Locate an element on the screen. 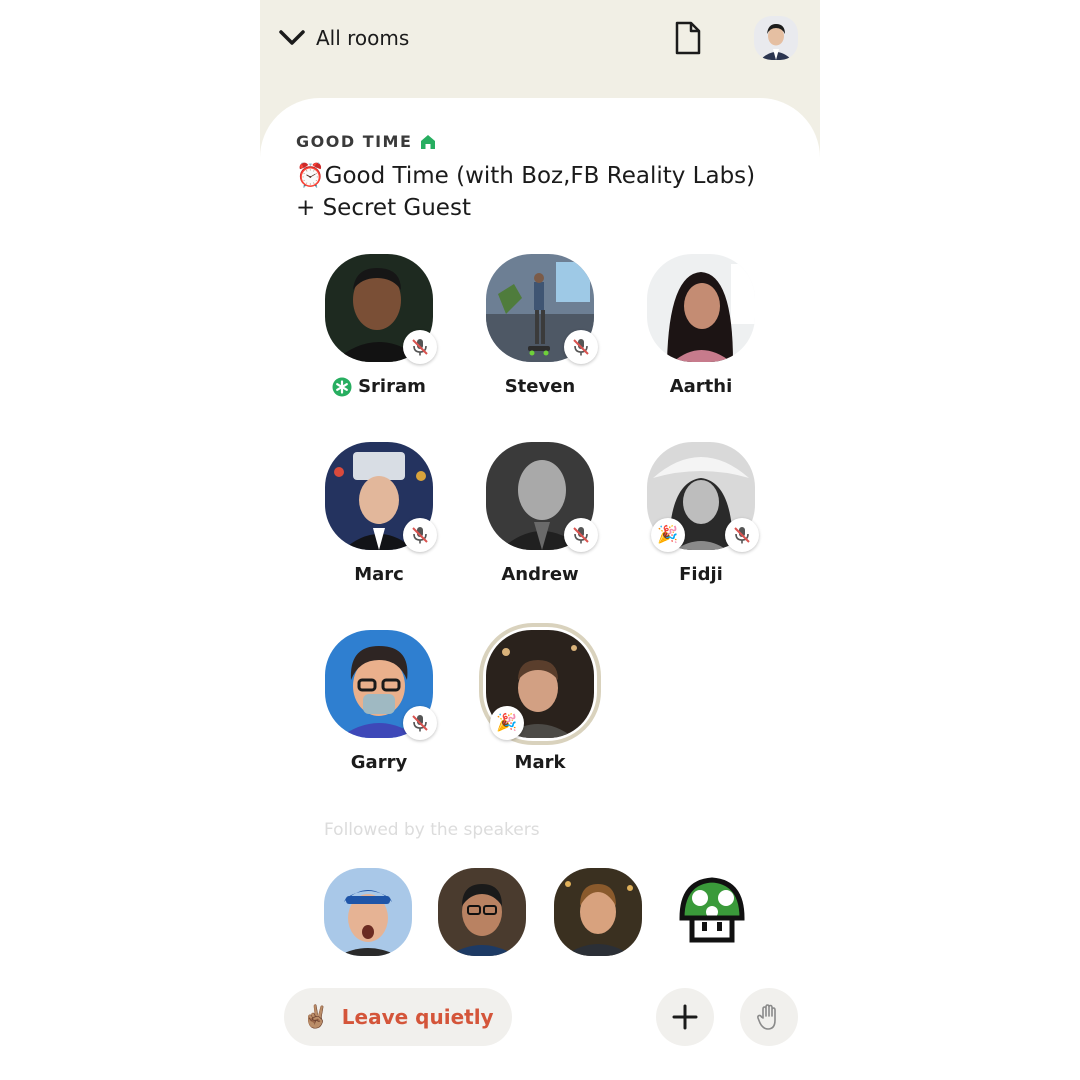  speaker-tile: Aarthi is located at coordinates (701, 334).